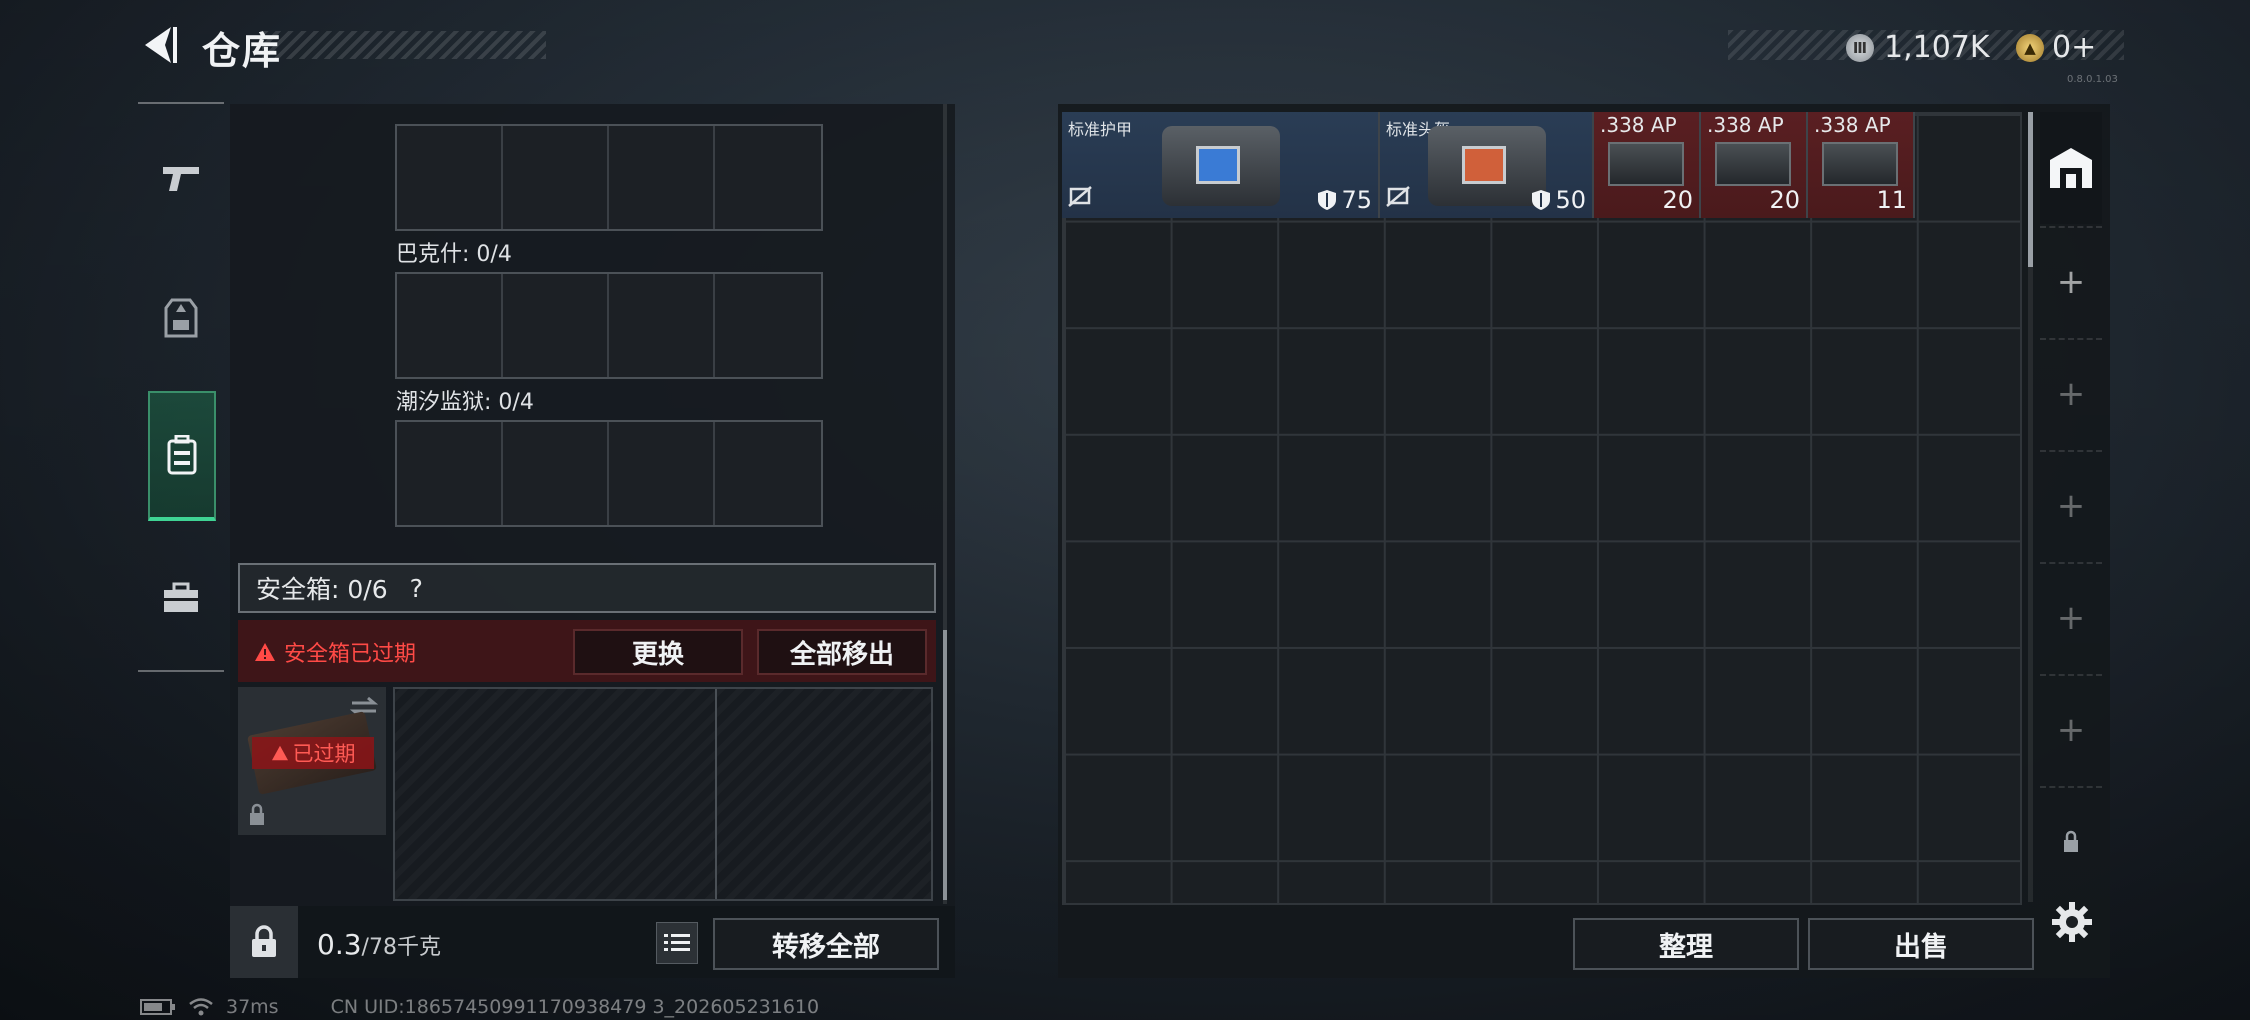 The height and width of the screenshot is (1020, 2250). Describe the element at coordinates (181, 671) in the screenshot. I see `nav-divider-bottom` at that location.